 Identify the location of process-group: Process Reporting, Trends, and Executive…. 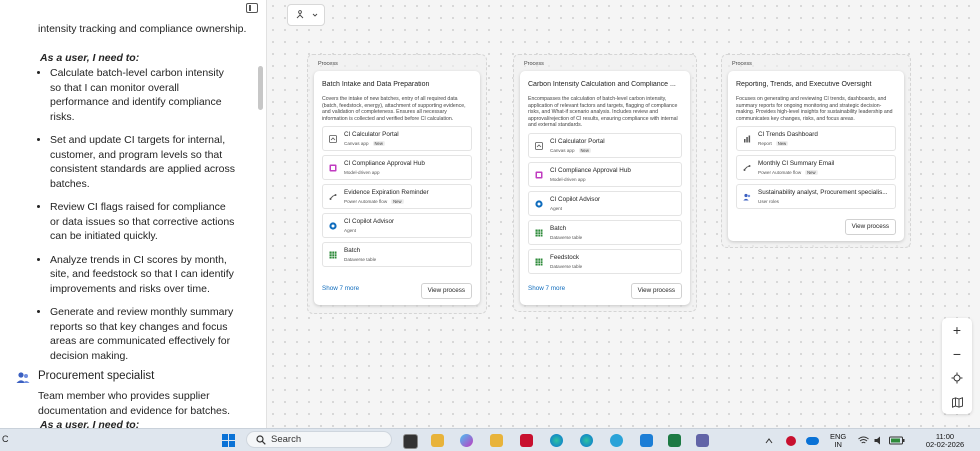
(816, 151).